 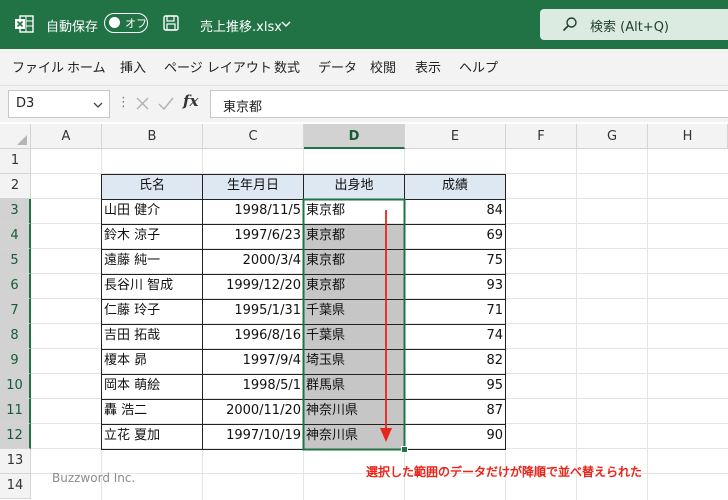 What do you see at coordinates (630, 27) in the screenshot?
I see `search-placeholder: 検索 (Alt+Q)` at bounding box center [630, 27].